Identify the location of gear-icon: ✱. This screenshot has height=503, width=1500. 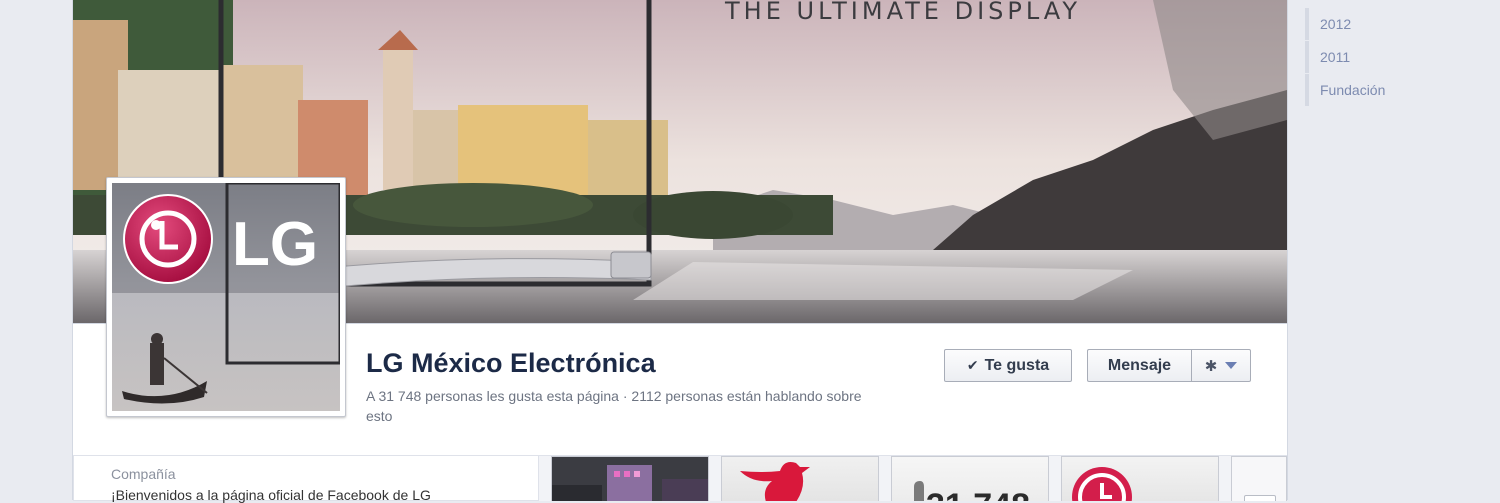
(1211, 366).